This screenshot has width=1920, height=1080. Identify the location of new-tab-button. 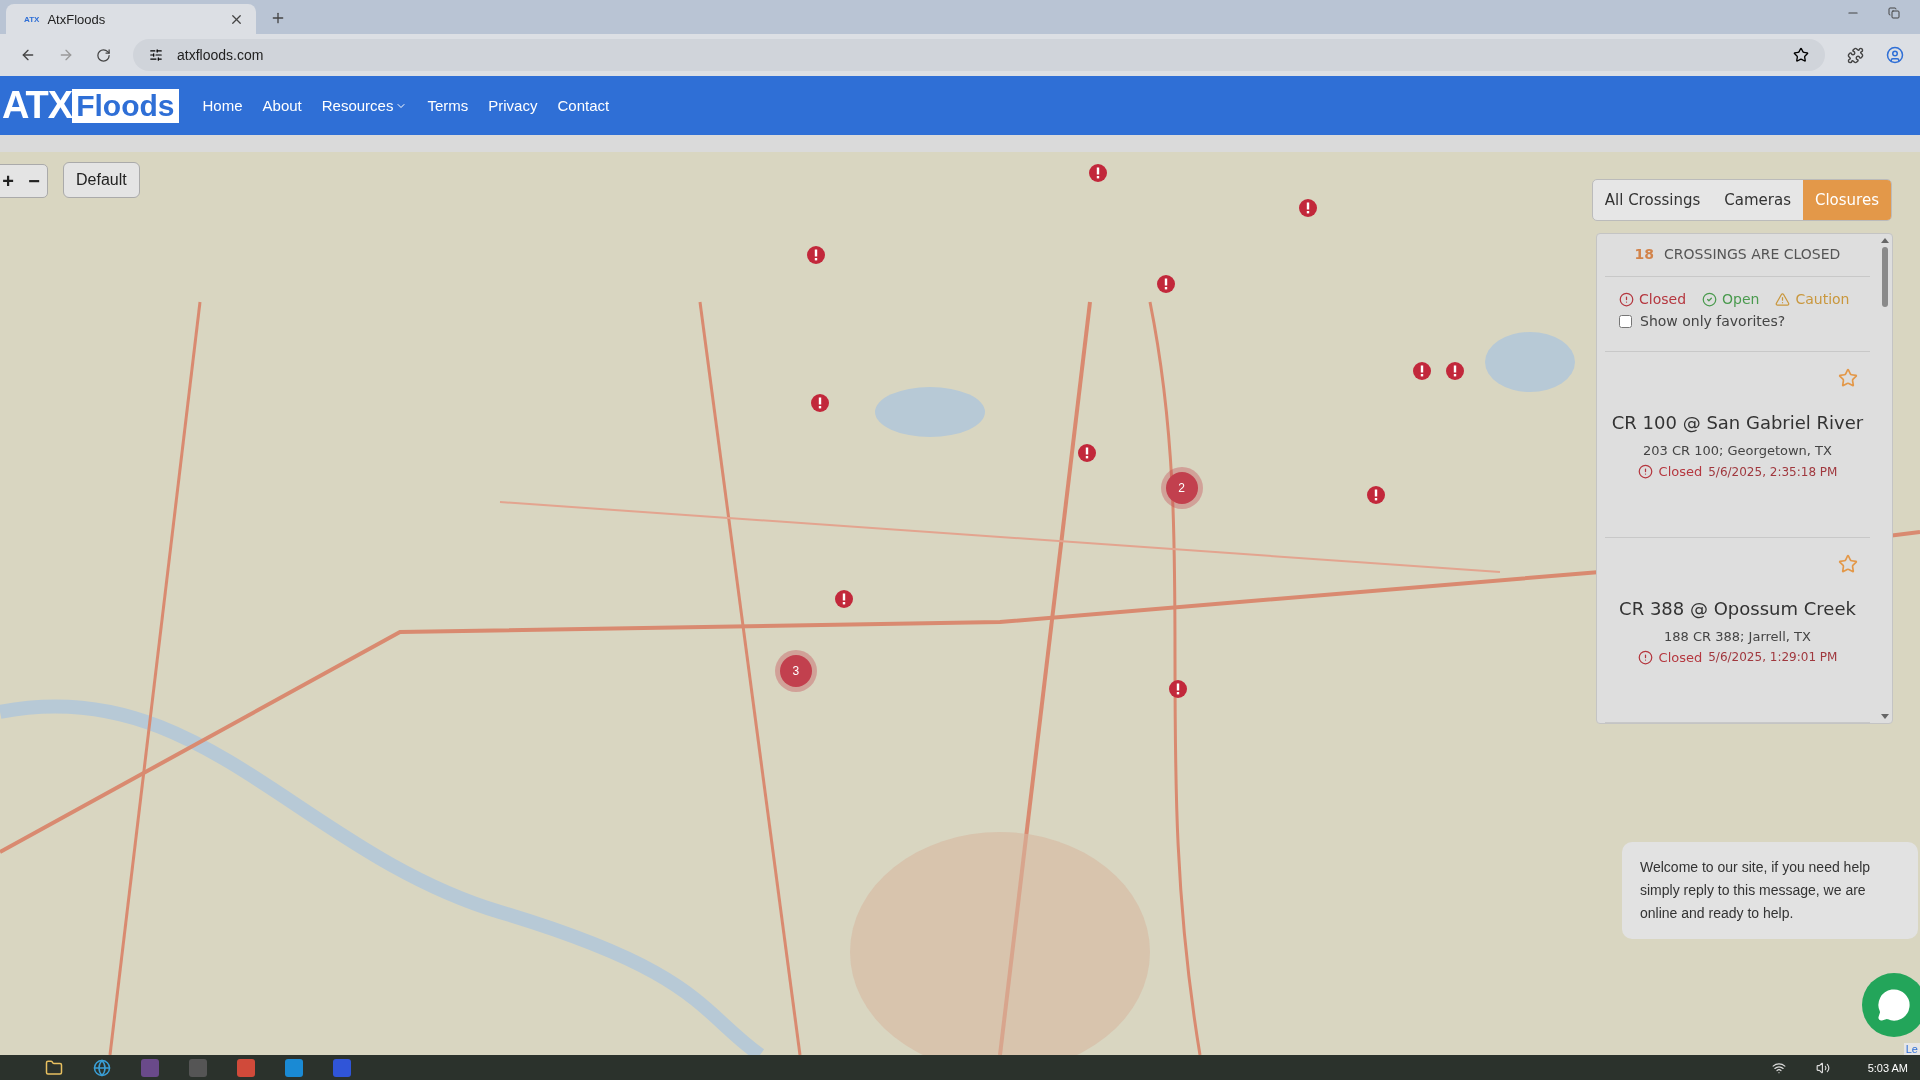
(278, 18).